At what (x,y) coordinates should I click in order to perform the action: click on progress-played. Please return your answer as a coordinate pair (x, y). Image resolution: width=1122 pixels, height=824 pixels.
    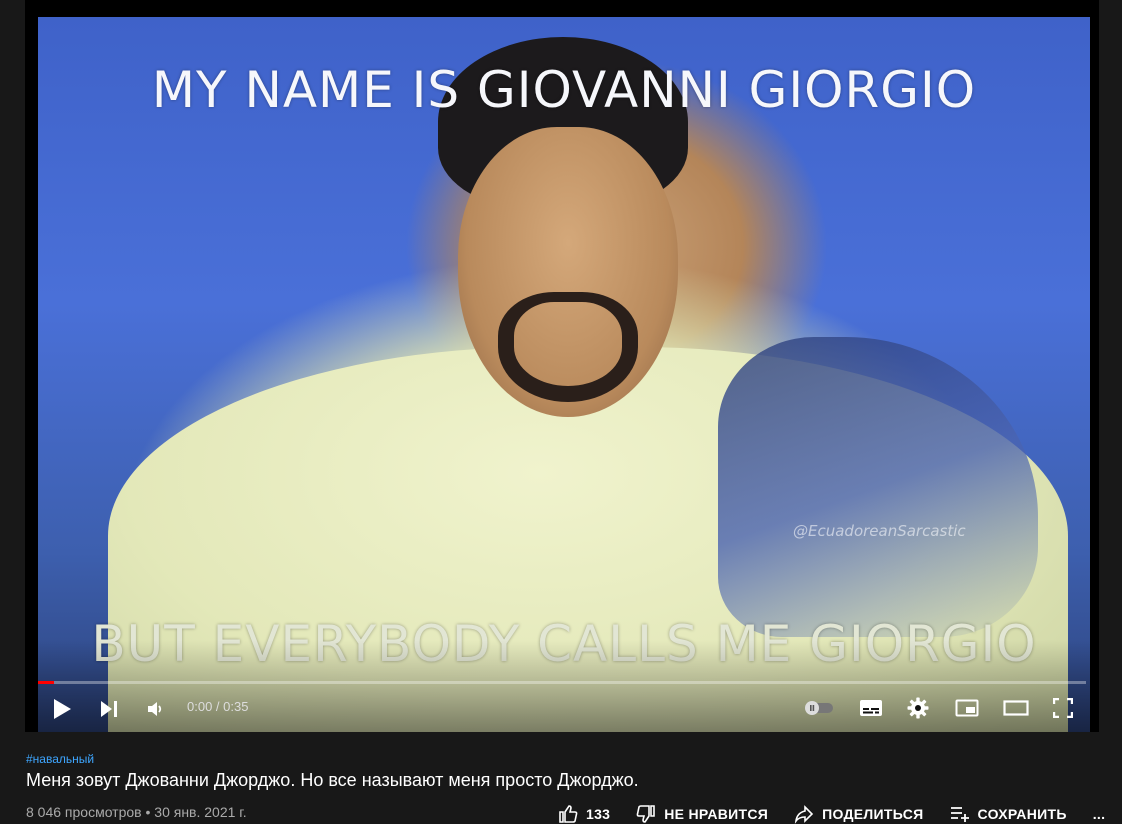
    Looking at the image, I should click on (46, 682).